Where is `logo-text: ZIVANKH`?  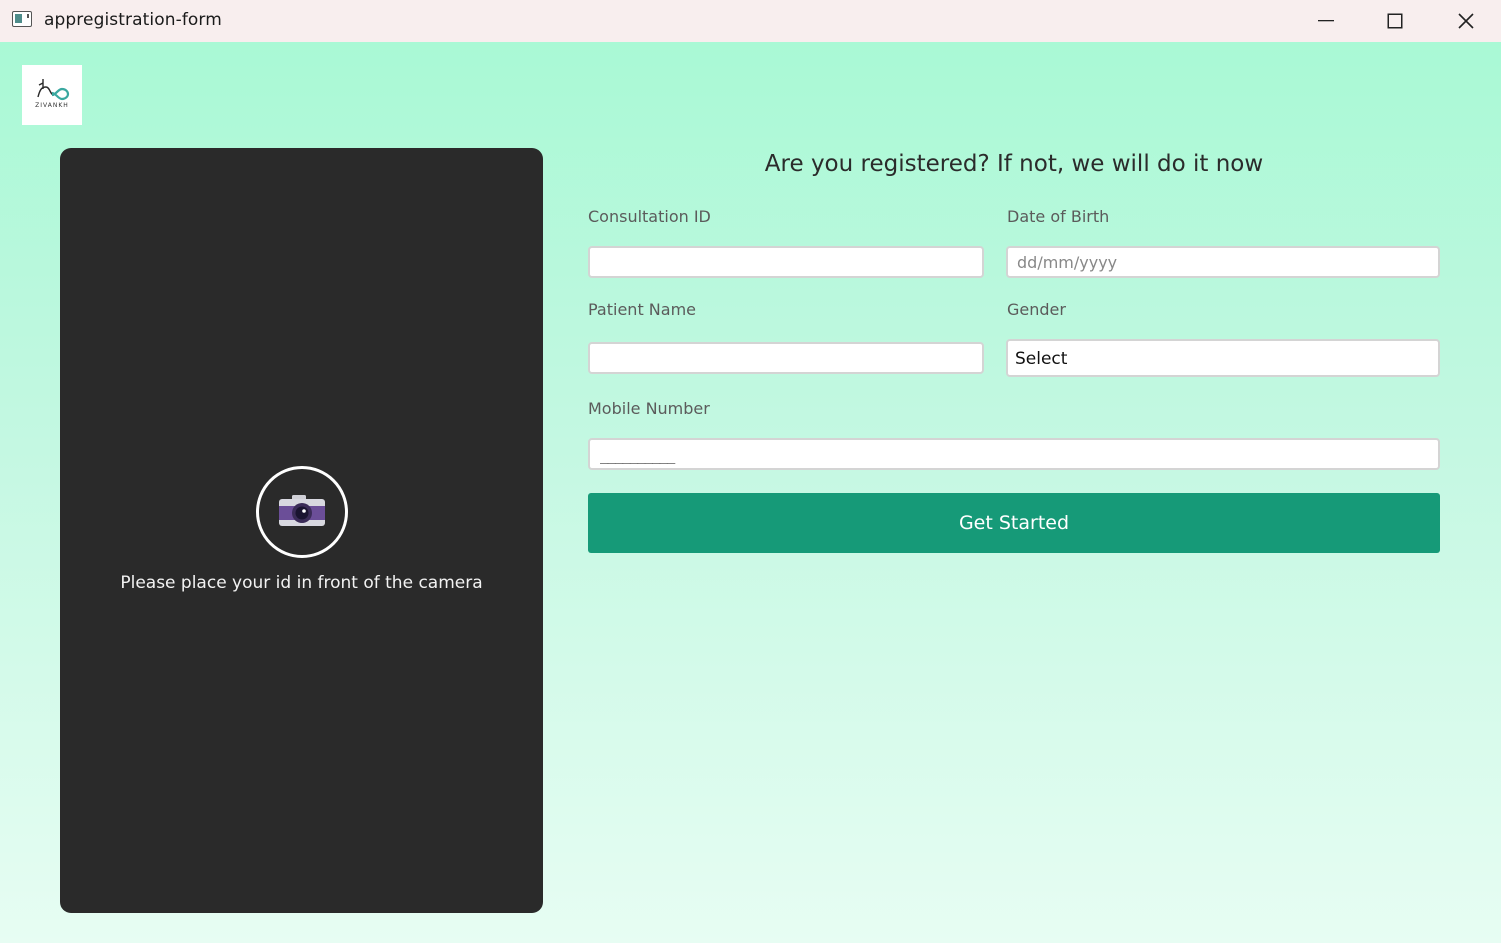 logo-text: ZIVANKH is located at coordinates (52, 105).